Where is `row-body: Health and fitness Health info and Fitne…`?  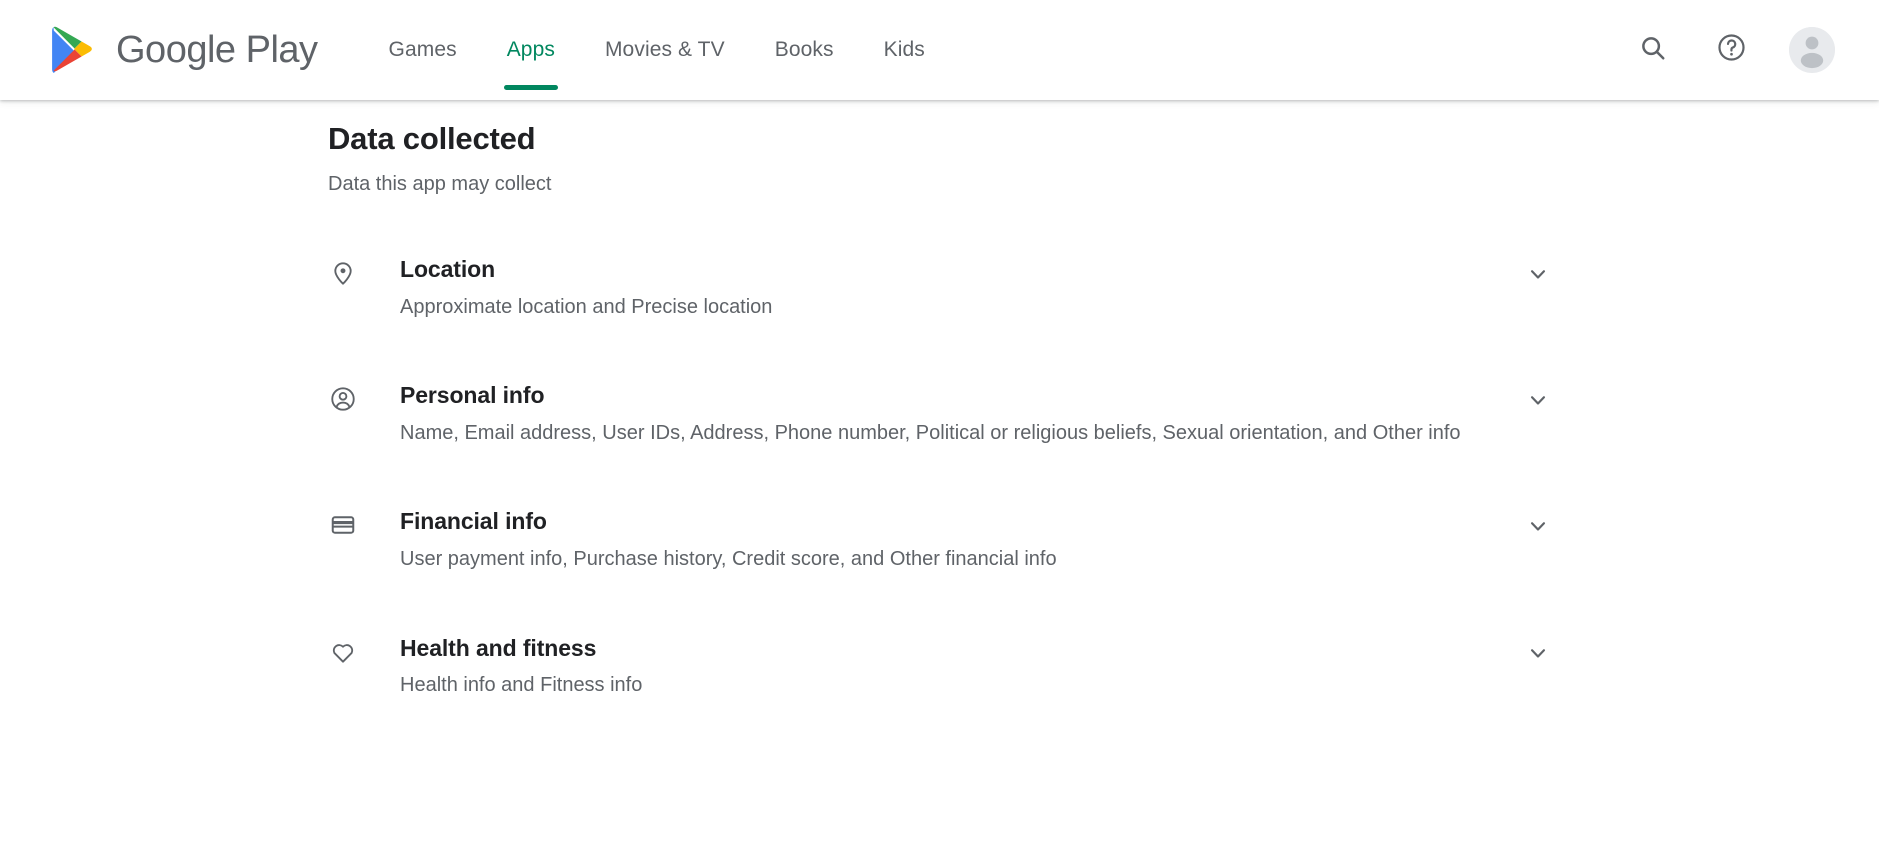
row-body: Health and fitness Health info and Fitne… is located at coordinates (939, 668).